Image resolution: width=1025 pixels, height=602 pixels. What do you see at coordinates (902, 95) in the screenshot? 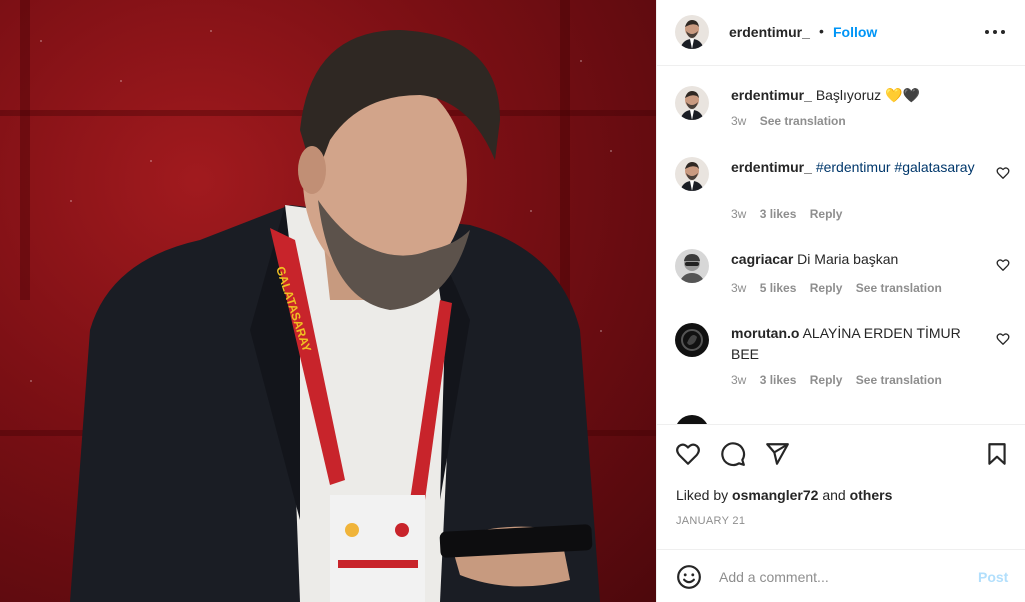
I see `caption-emoji: 💛🖤` at bounding box center [902, 95].